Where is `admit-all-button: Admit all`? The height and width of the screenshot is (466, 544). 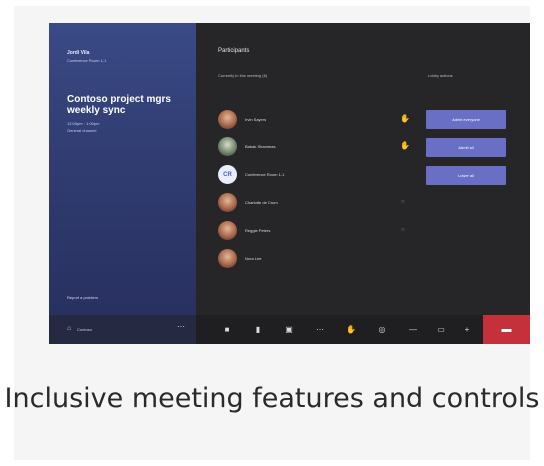
admit-all-button: Admit all is located at coordinates (466, 147).